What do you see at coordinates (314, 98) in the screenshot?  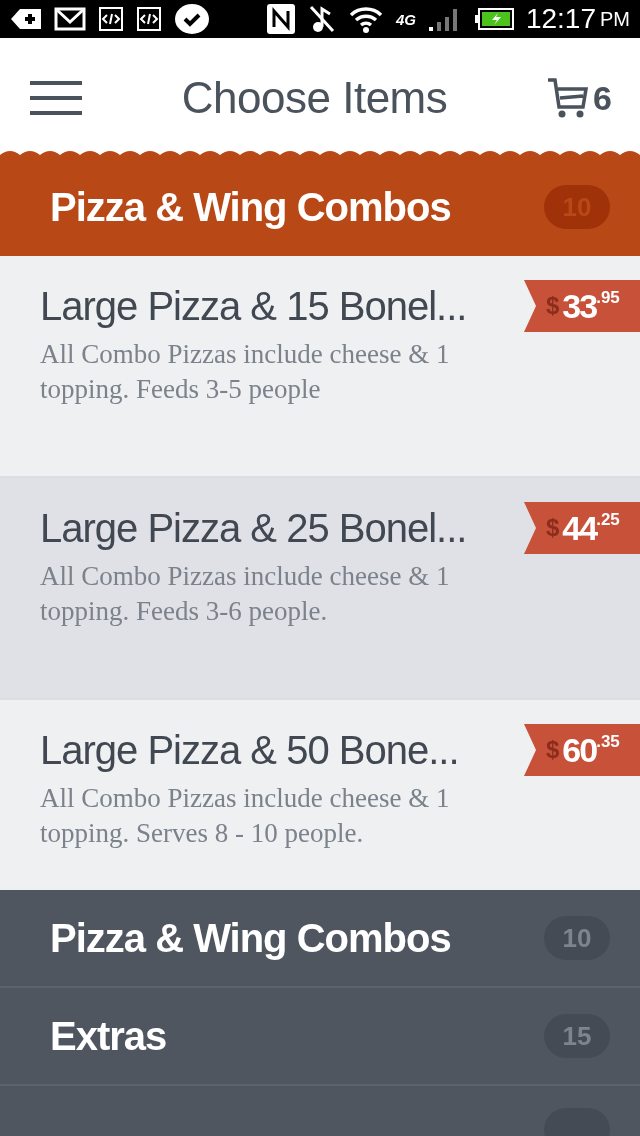 I see `page-title: Choose Items` at bounding box center [314, 98].